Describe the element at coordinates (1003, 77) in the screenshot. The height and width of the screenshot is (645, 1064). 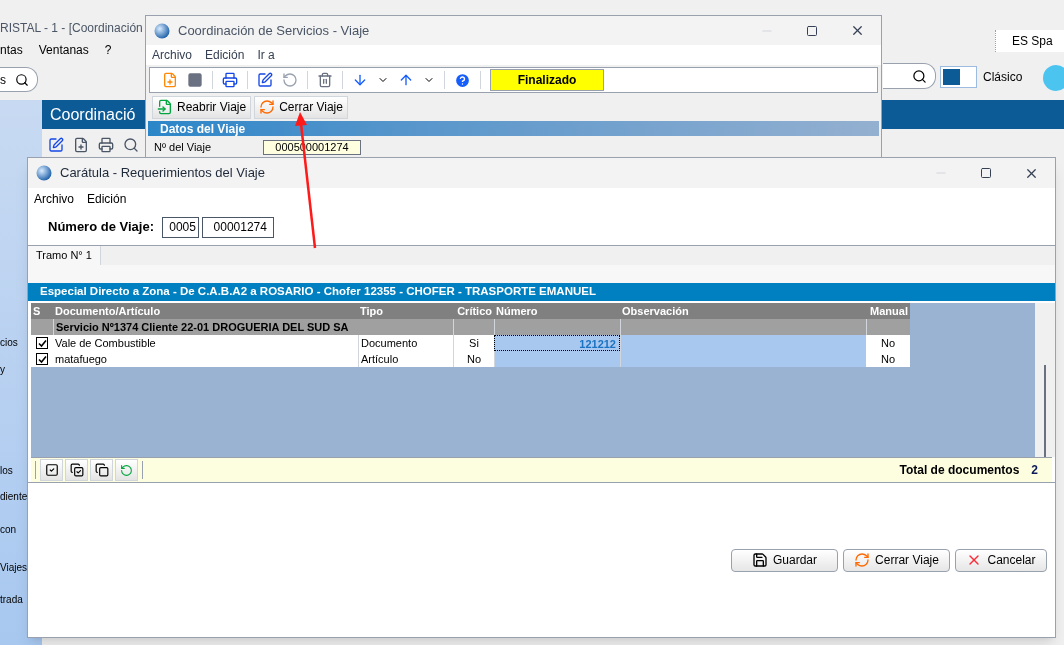
I see `theme-label: Clásico` at that location.